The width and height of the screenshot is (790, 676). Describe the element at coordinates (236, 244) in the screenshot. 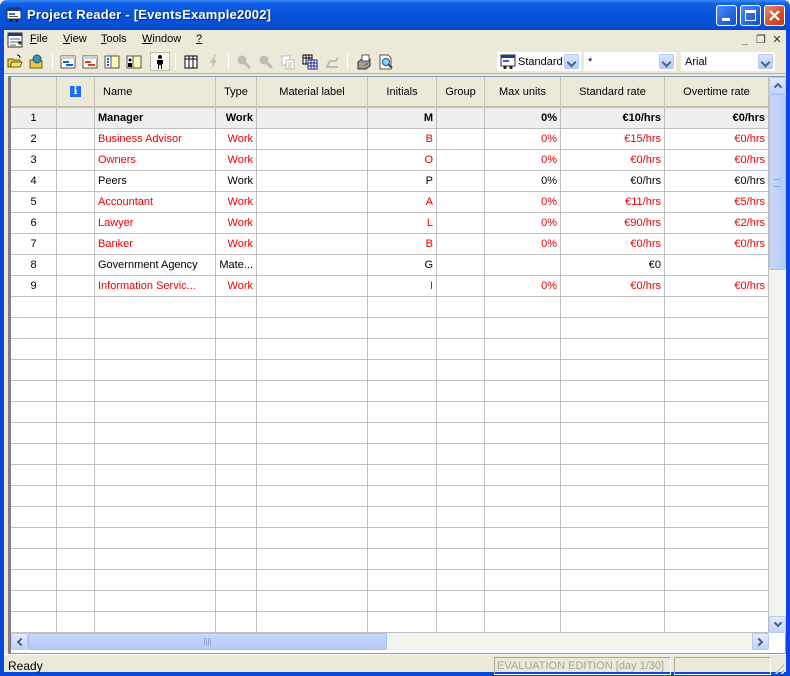

I see `type-cell: Work` at that location.